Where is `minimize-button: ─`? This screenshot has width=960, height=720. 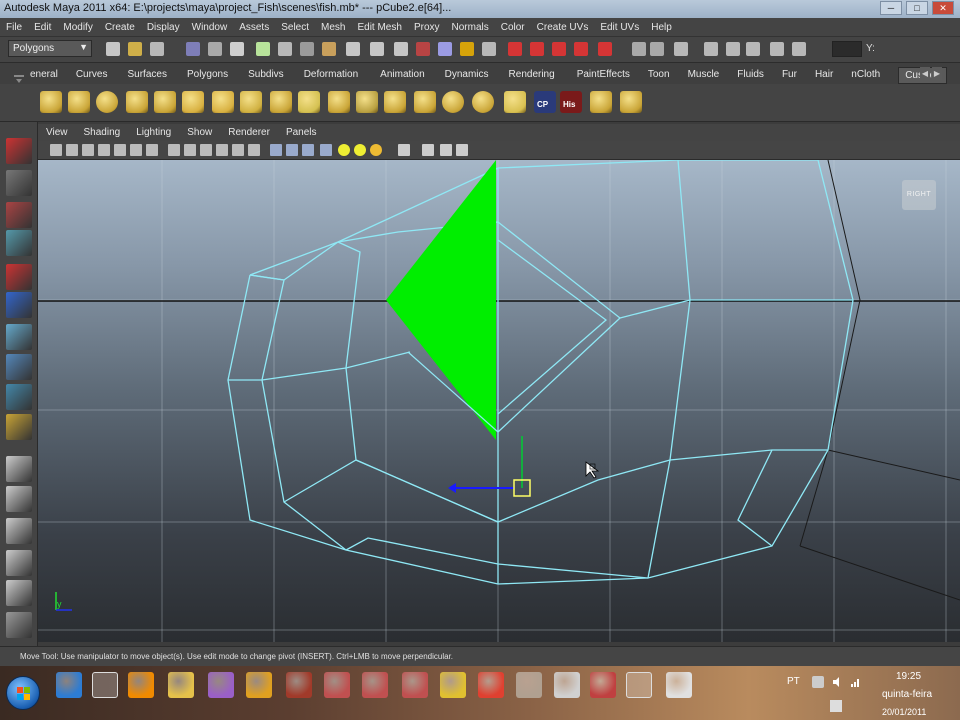
minimize-button: ─ is located at coordinates (891, 8).